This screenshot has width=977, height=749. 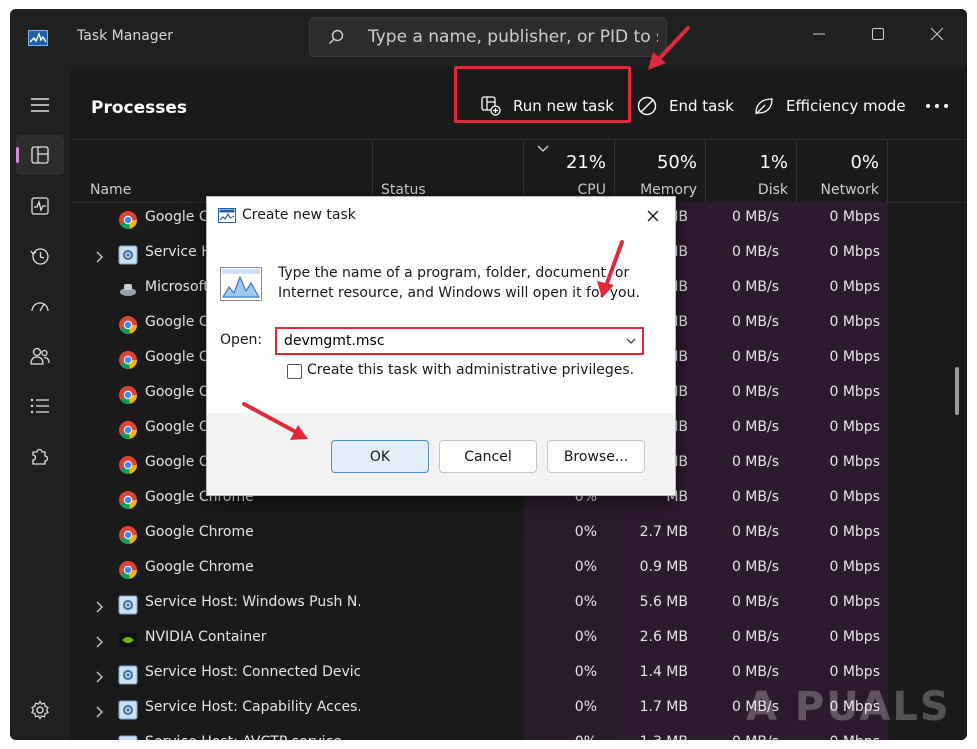 I want to click on name-column-header: Name, so click(x=221, y=172).